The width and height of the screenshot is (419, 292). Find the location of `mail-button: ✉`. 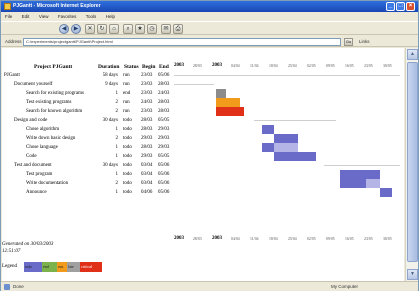

mail-button: ✉ is located at coordinates (166, 29).